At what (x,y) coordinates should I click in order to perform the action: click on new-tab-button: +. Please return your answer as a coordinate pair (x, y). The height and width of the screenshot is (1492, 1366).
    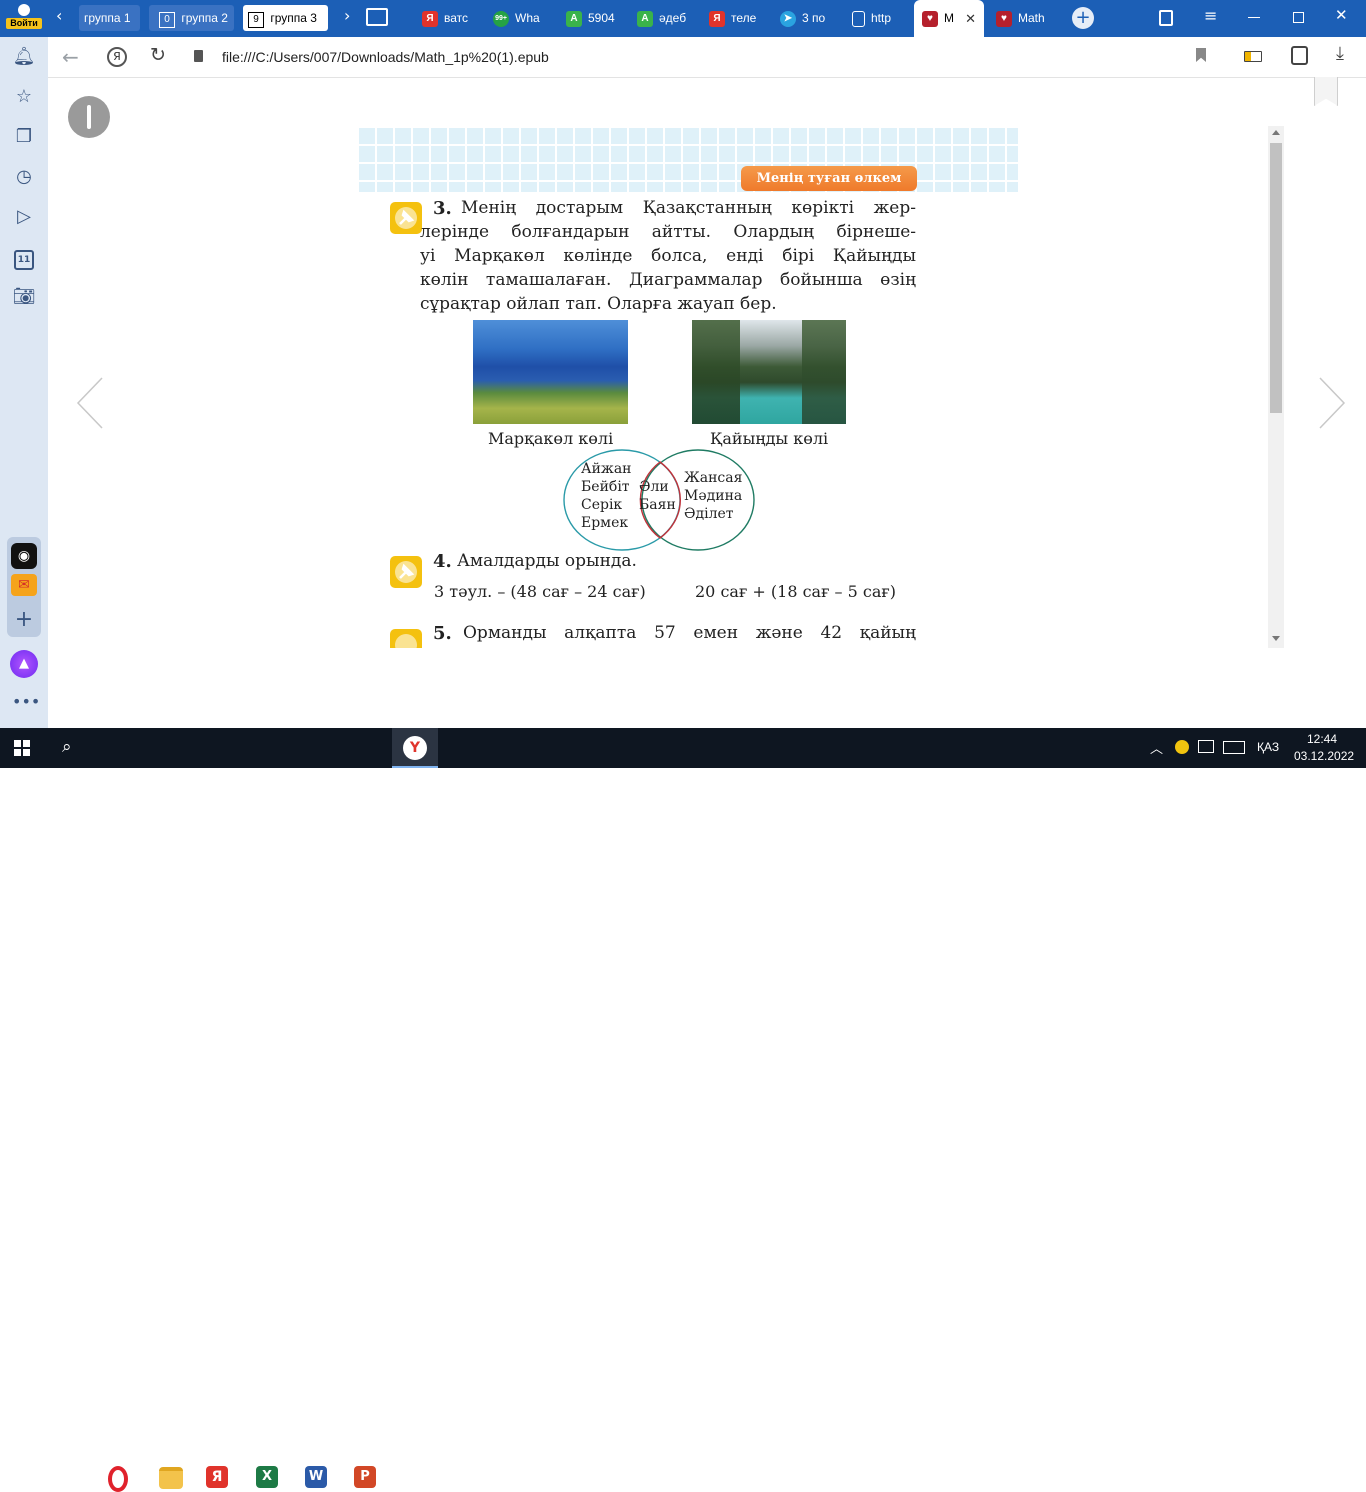
    Looking at the image, I should click on (1083, 18).